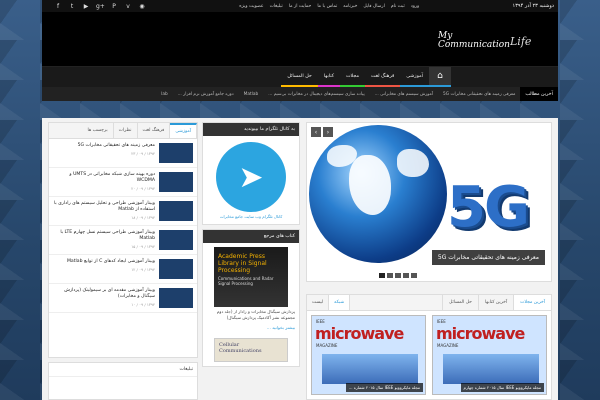  What do you see at coordinates (488, 207) in the screenshot?
I see `slider-5g-graphic: 5G` at bounding box center [488, 207].